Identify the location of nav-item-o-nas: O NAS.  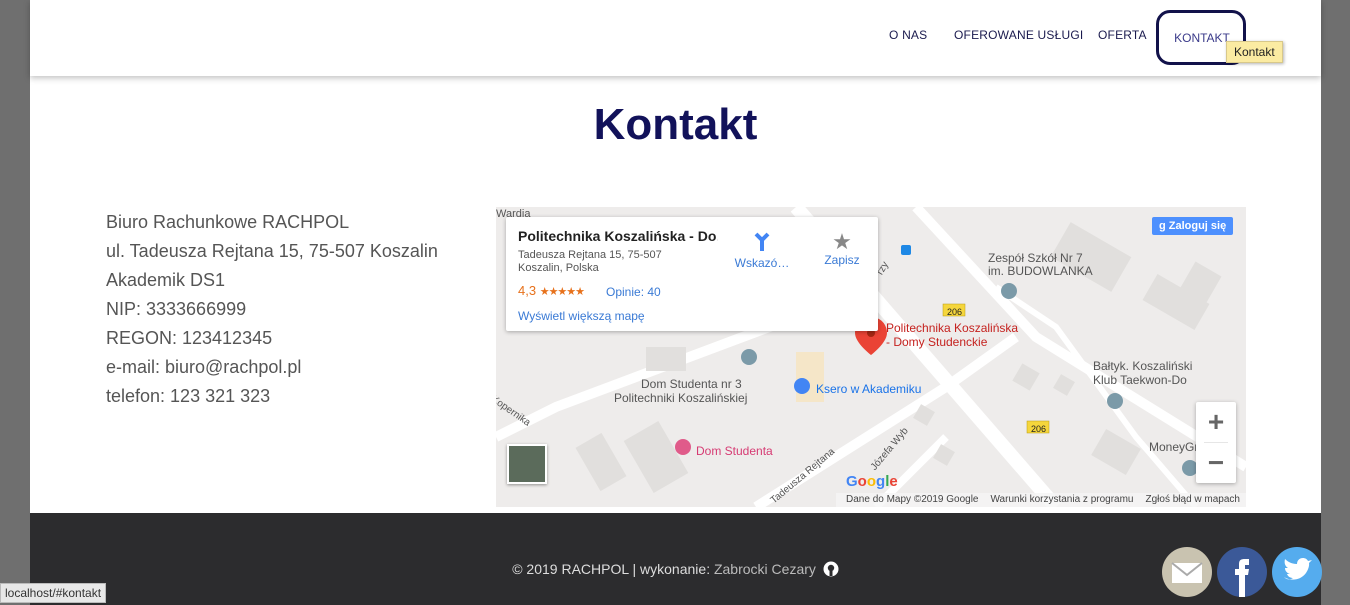
(908, 35).